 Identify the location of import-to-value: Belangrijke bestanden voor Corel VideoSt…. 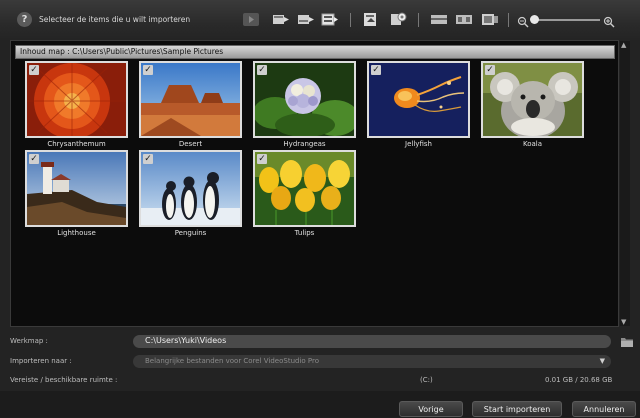
(232, 361).